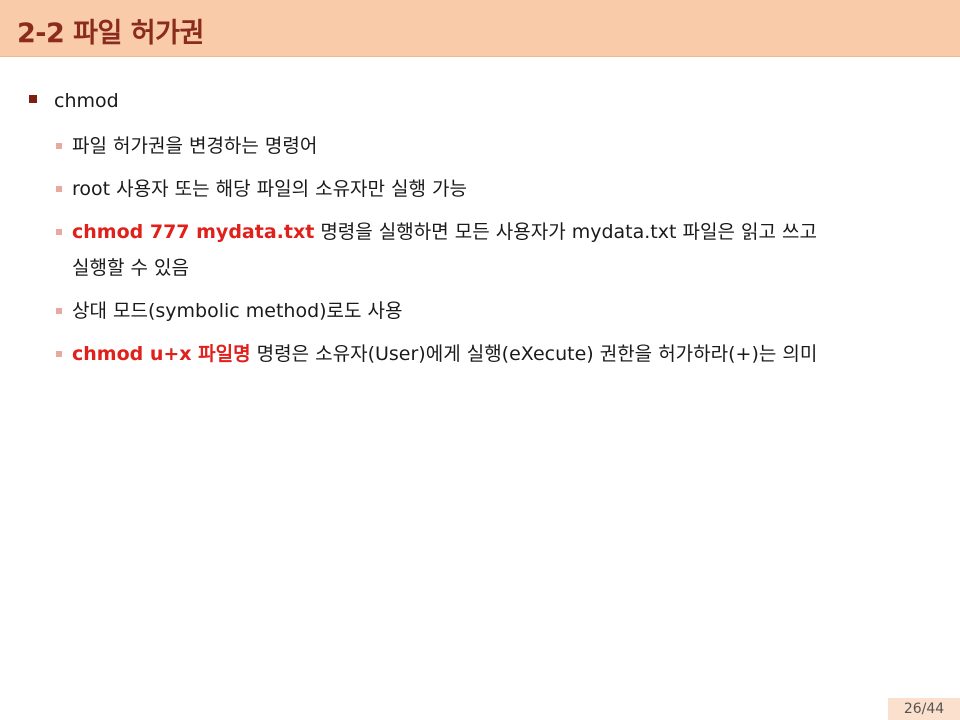 This screenshot has height=720, width=960. I want to click on sub-bullet-2: root 사용자 또는 해당 파일의 소유자만 실행 가능, so click(483, 189).